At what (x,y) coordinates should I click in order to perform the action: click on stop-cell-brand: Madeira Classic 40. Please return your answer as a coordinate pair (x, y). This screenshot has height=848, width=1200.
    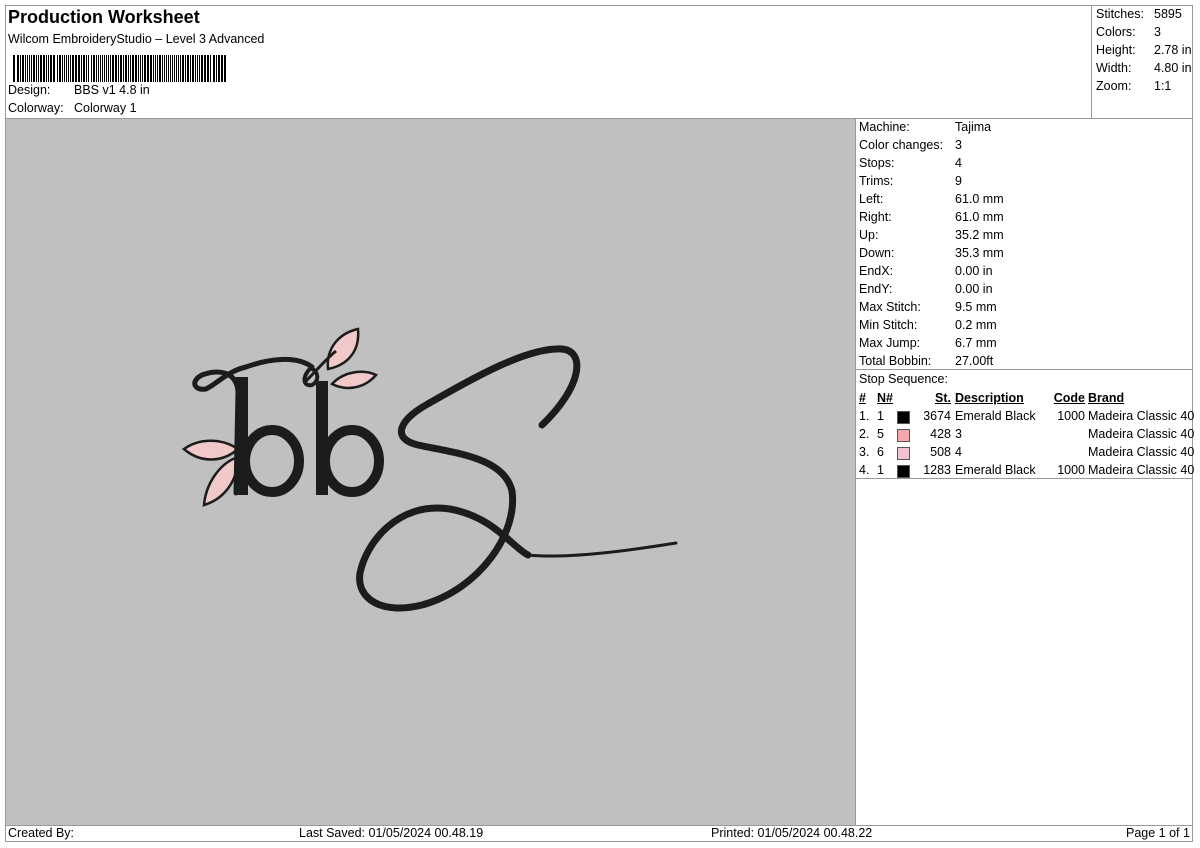
    Looking at the image, I should click on (1141, 470).